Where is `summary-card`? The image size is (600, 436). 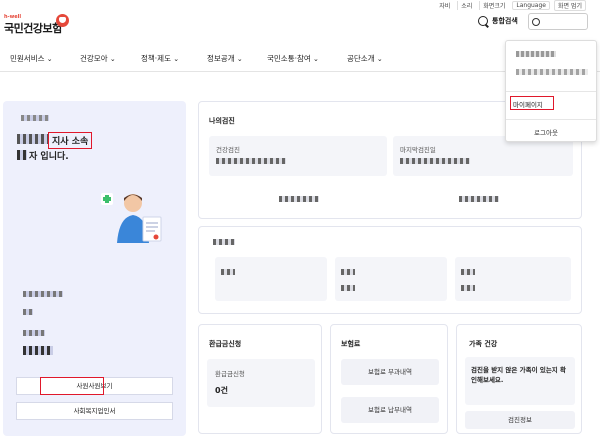
summary-card is located at coordinates (390, 270).